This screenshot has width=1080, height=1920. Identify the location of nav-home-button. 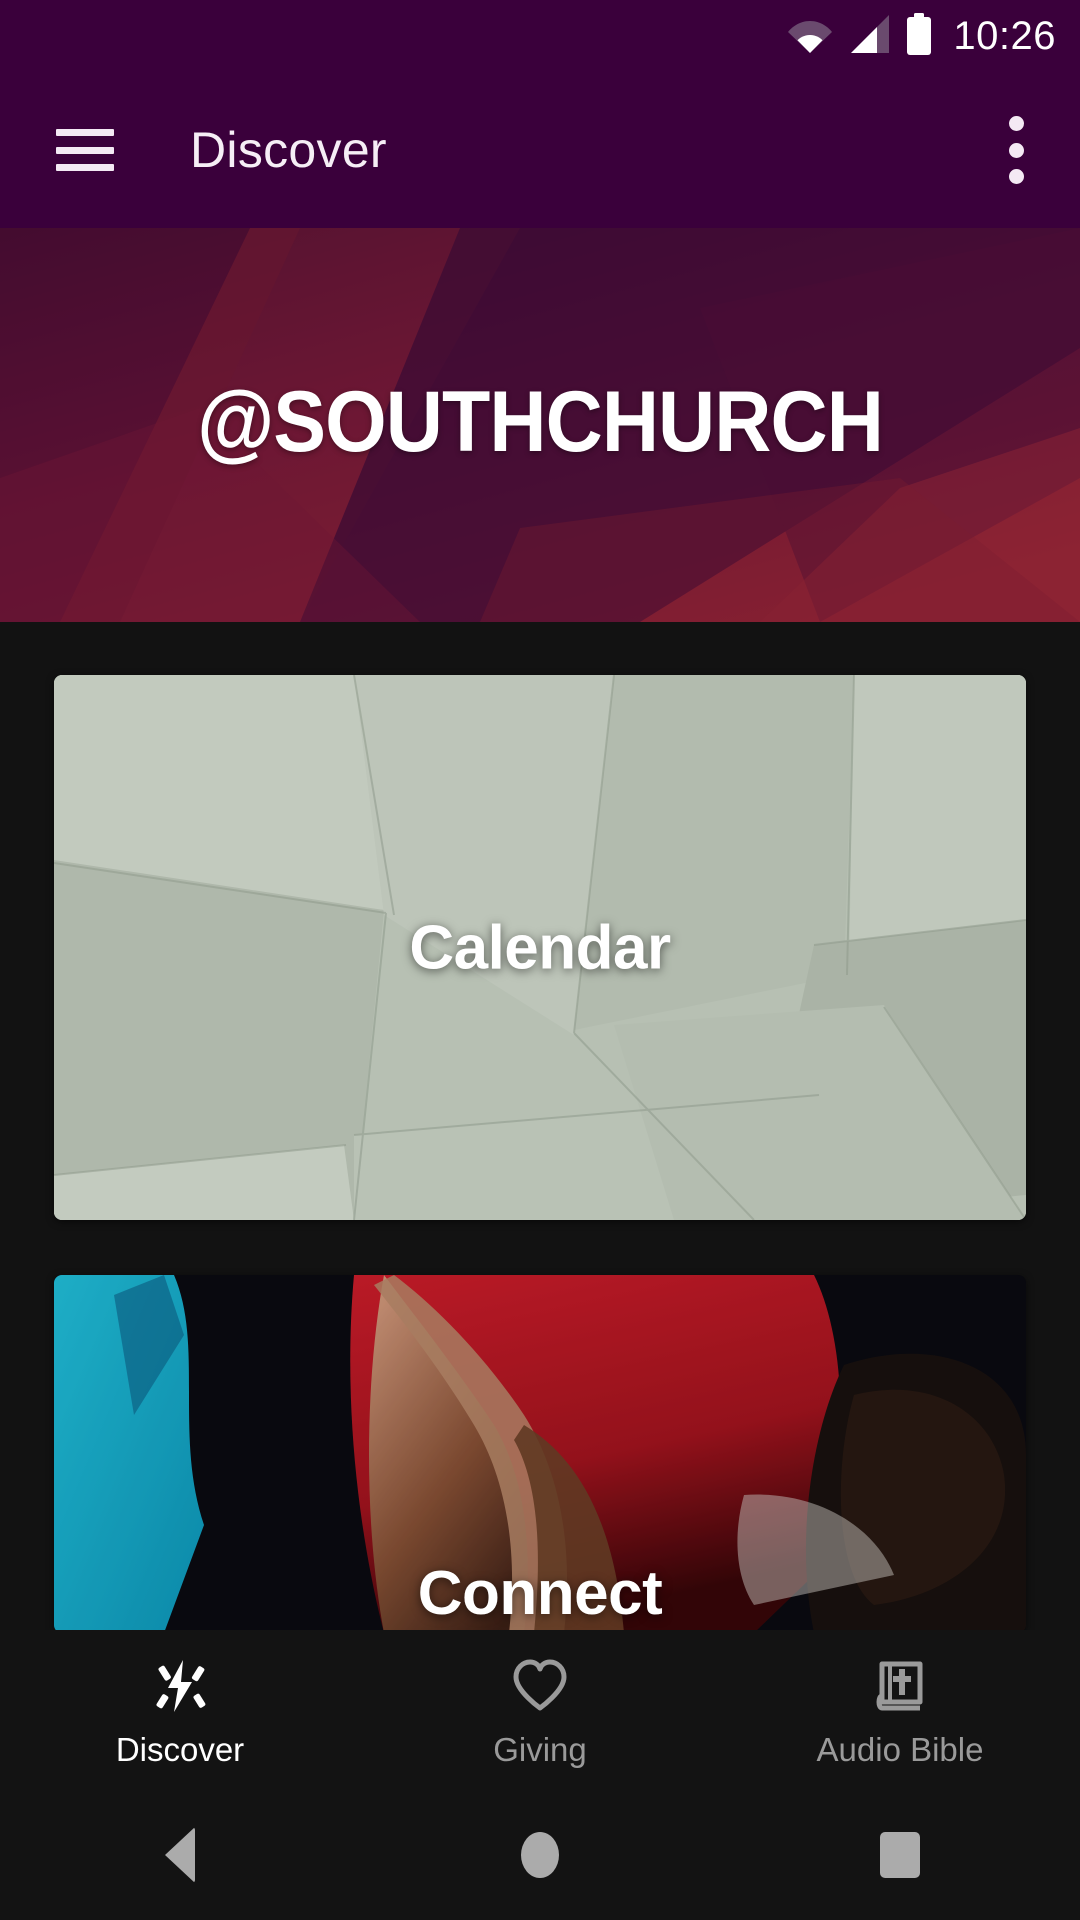
(540, 1855).